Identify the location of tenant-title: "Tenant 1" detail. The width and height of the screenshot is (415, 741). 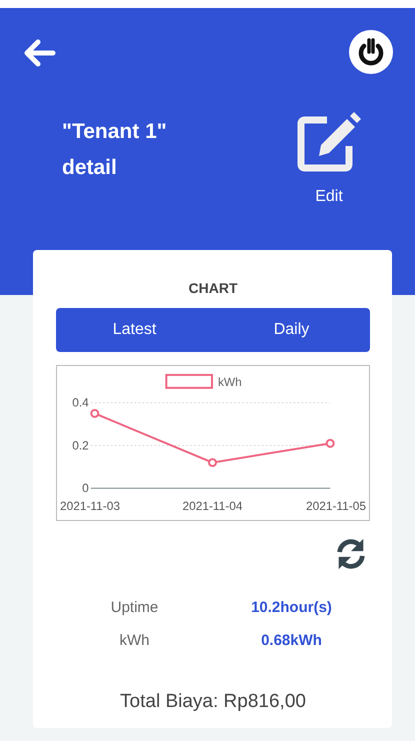
(115, 150).